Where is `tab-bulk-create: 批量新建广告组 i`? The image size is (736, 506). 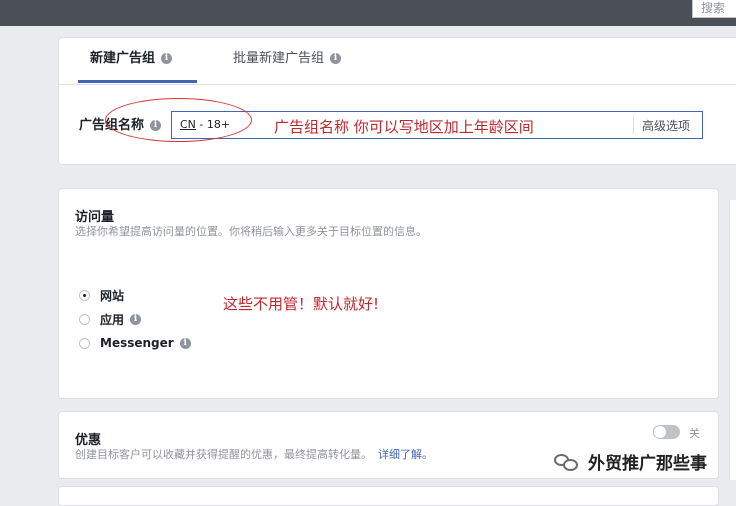 tab-bulk-create: 批量新建广告组 i is located at coordinates (287, 59).